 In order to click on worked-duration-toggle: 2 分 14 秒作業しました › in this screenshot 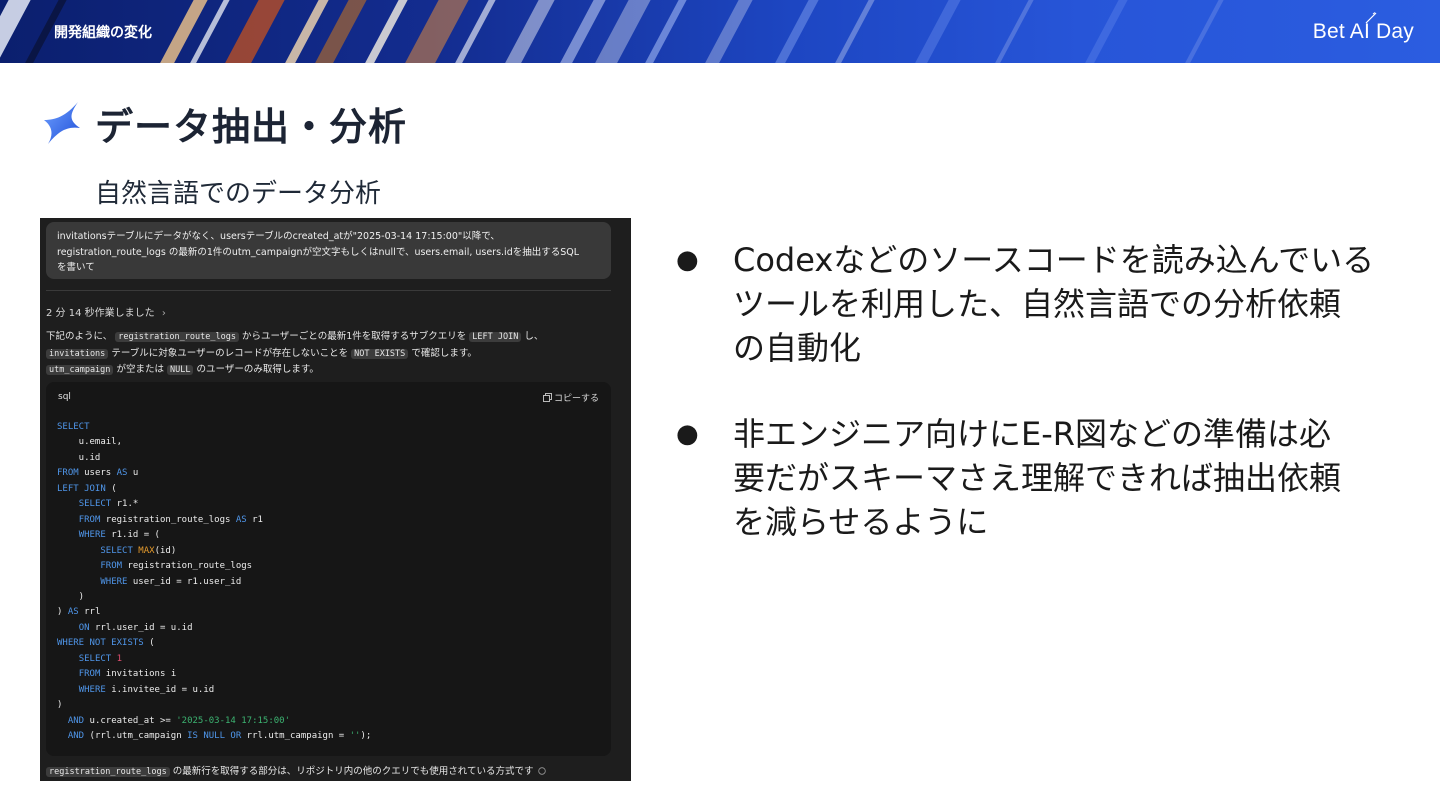, I will do `click(106, 311)`.